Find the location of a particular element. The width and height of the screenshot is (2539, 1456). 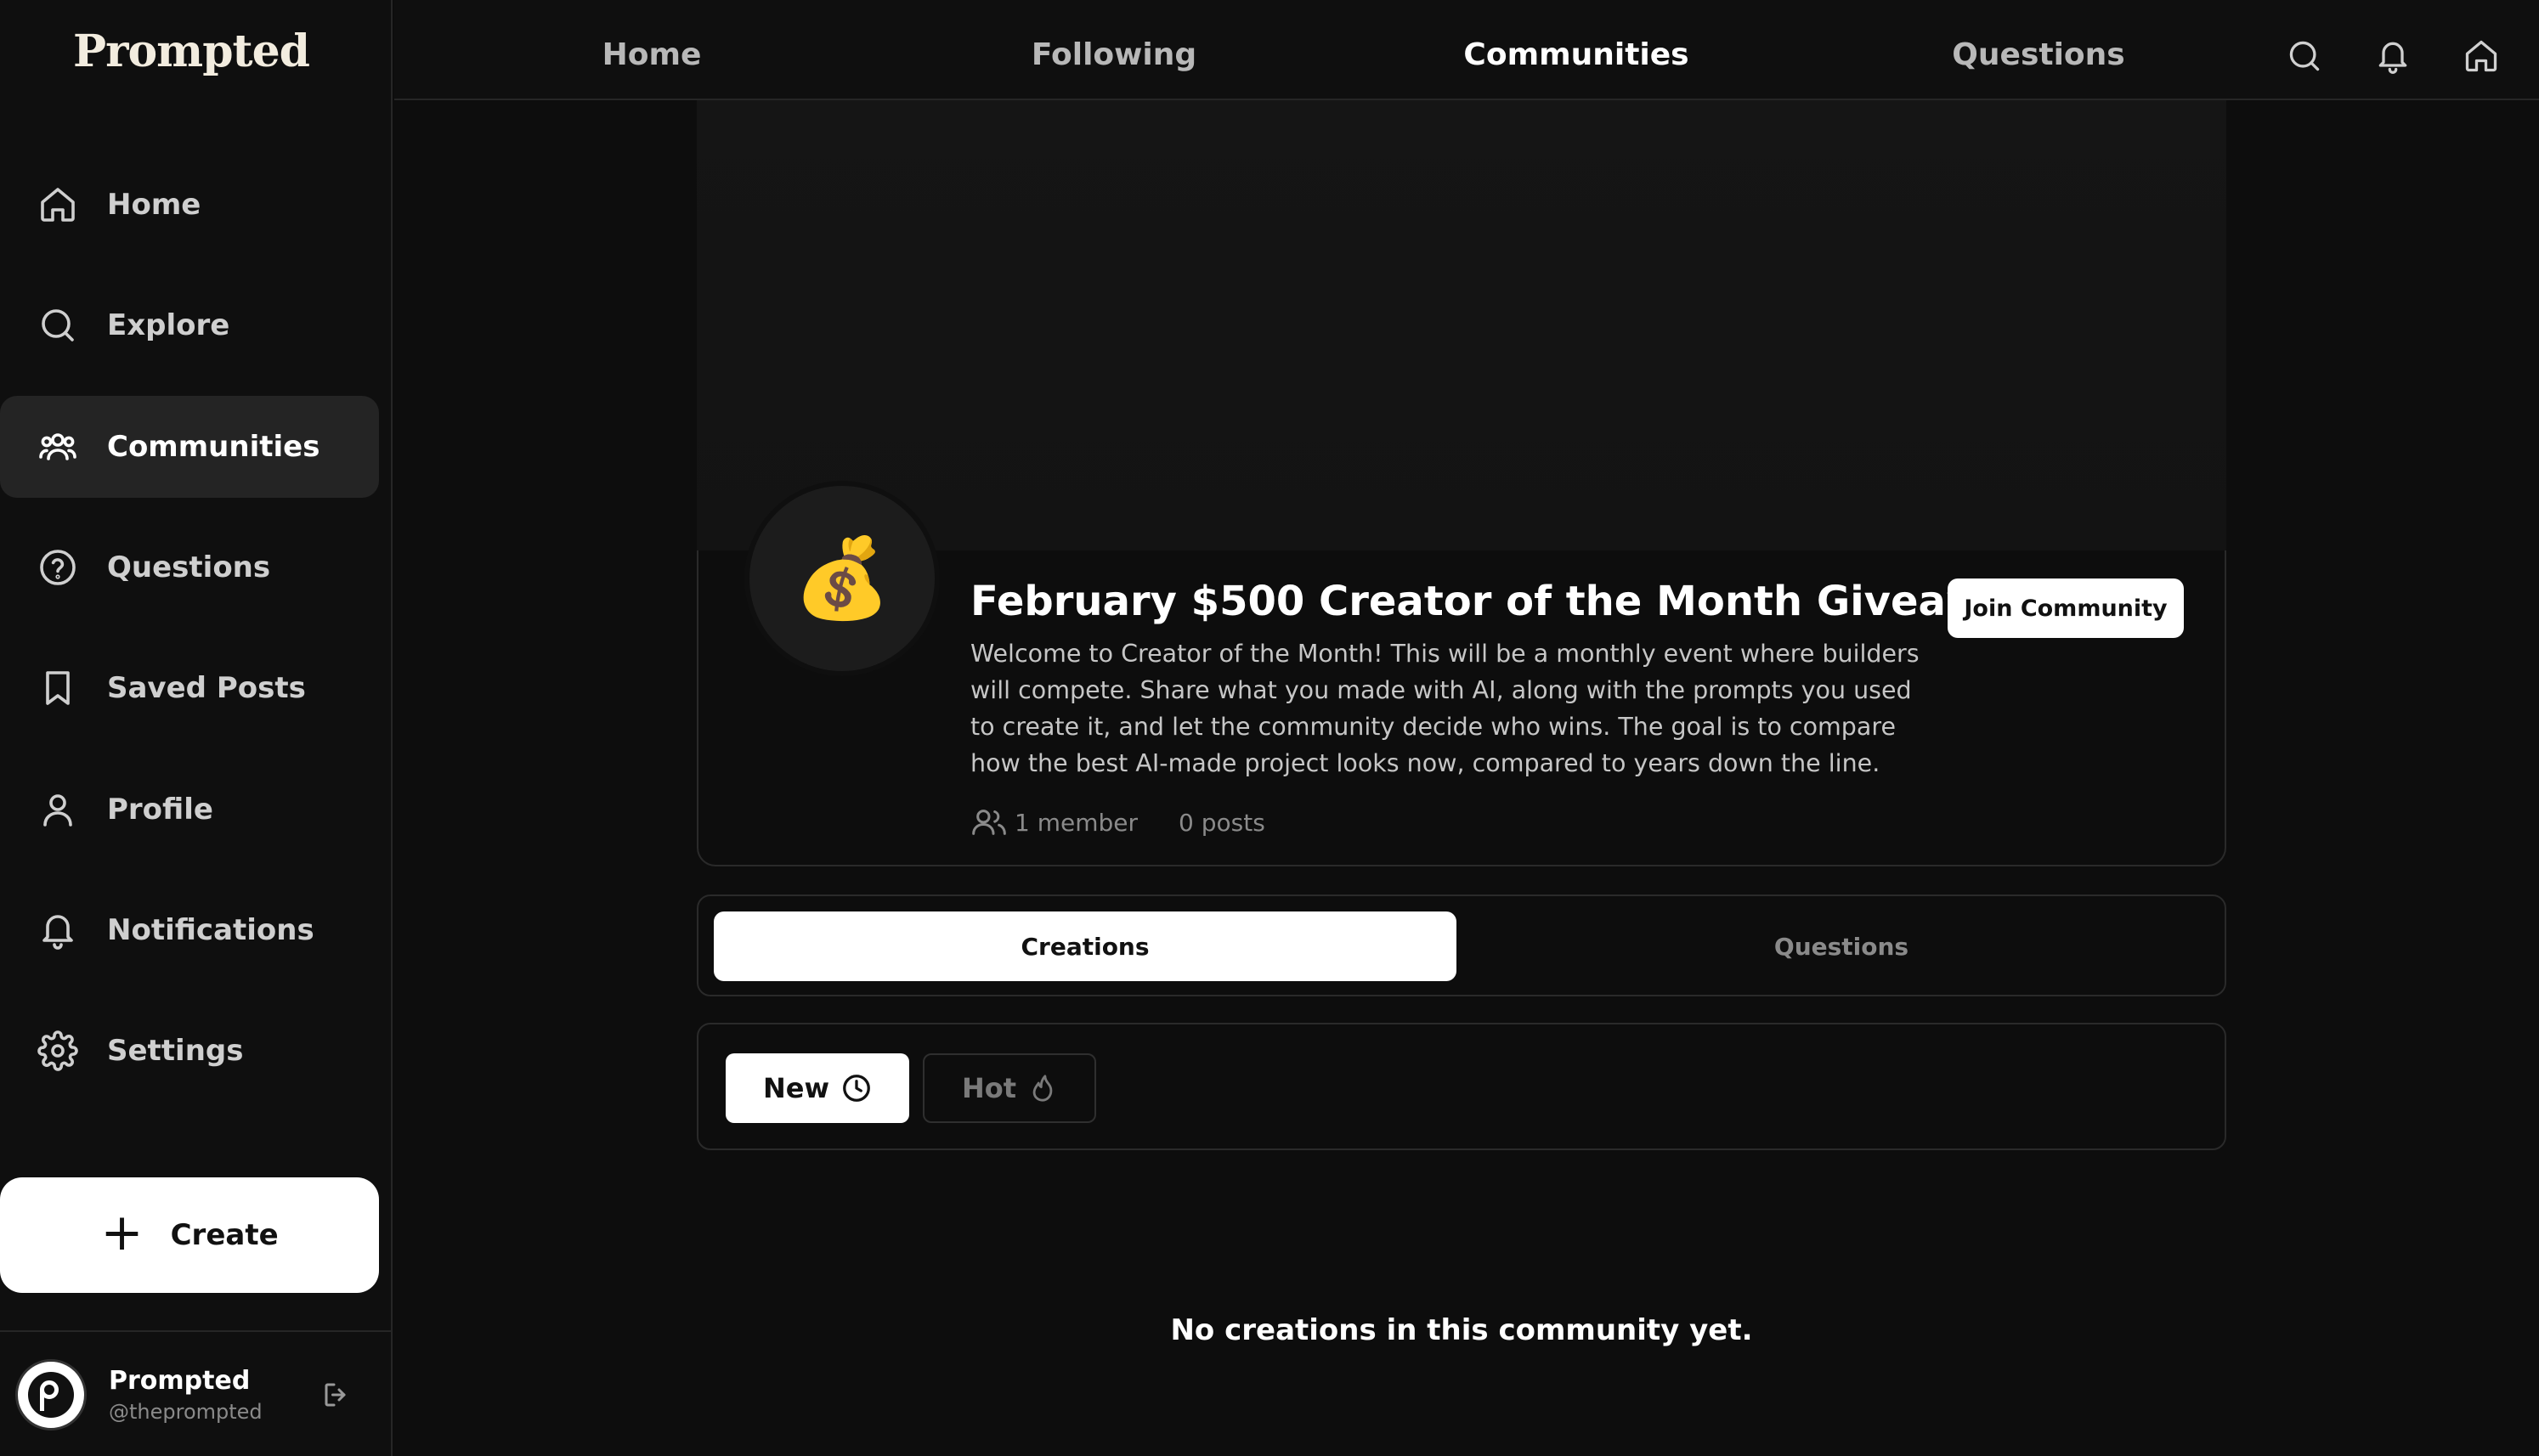

sidebar-item-settings: Settings is located at coordinates (190, 1051).